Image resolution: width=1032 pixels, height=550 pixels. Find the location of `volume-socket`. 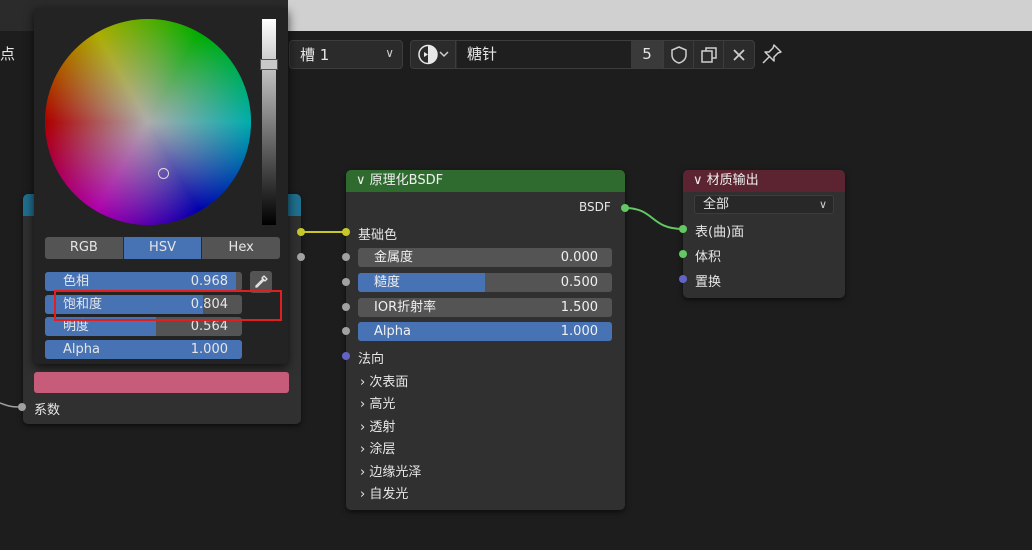

volume-socket is located at coordinates (683, 254).